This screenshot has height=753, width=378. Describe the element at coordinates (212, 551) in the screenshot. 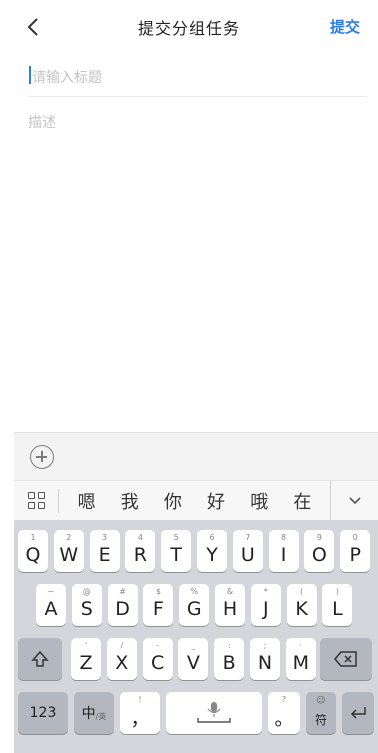

I see `key-y: 6Y` at that location.